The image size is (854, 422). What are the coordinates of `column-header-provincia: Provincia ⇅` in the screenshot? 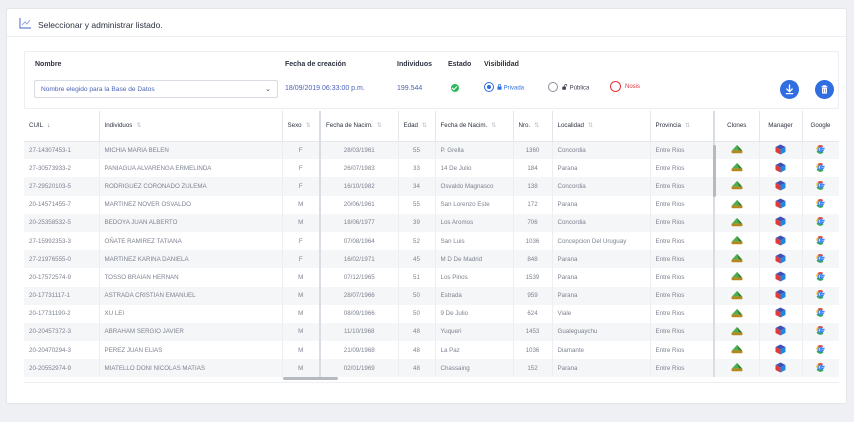 It's located at (682, 126).